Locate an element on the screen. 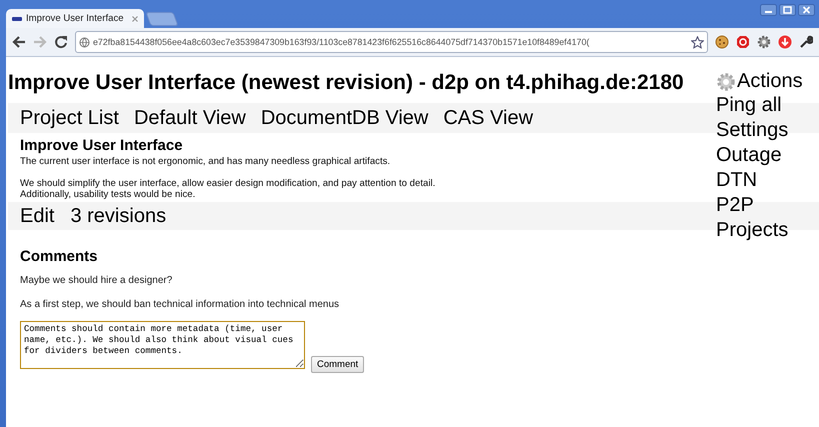  menu-link: Settings is located at coordinates (752, 130).